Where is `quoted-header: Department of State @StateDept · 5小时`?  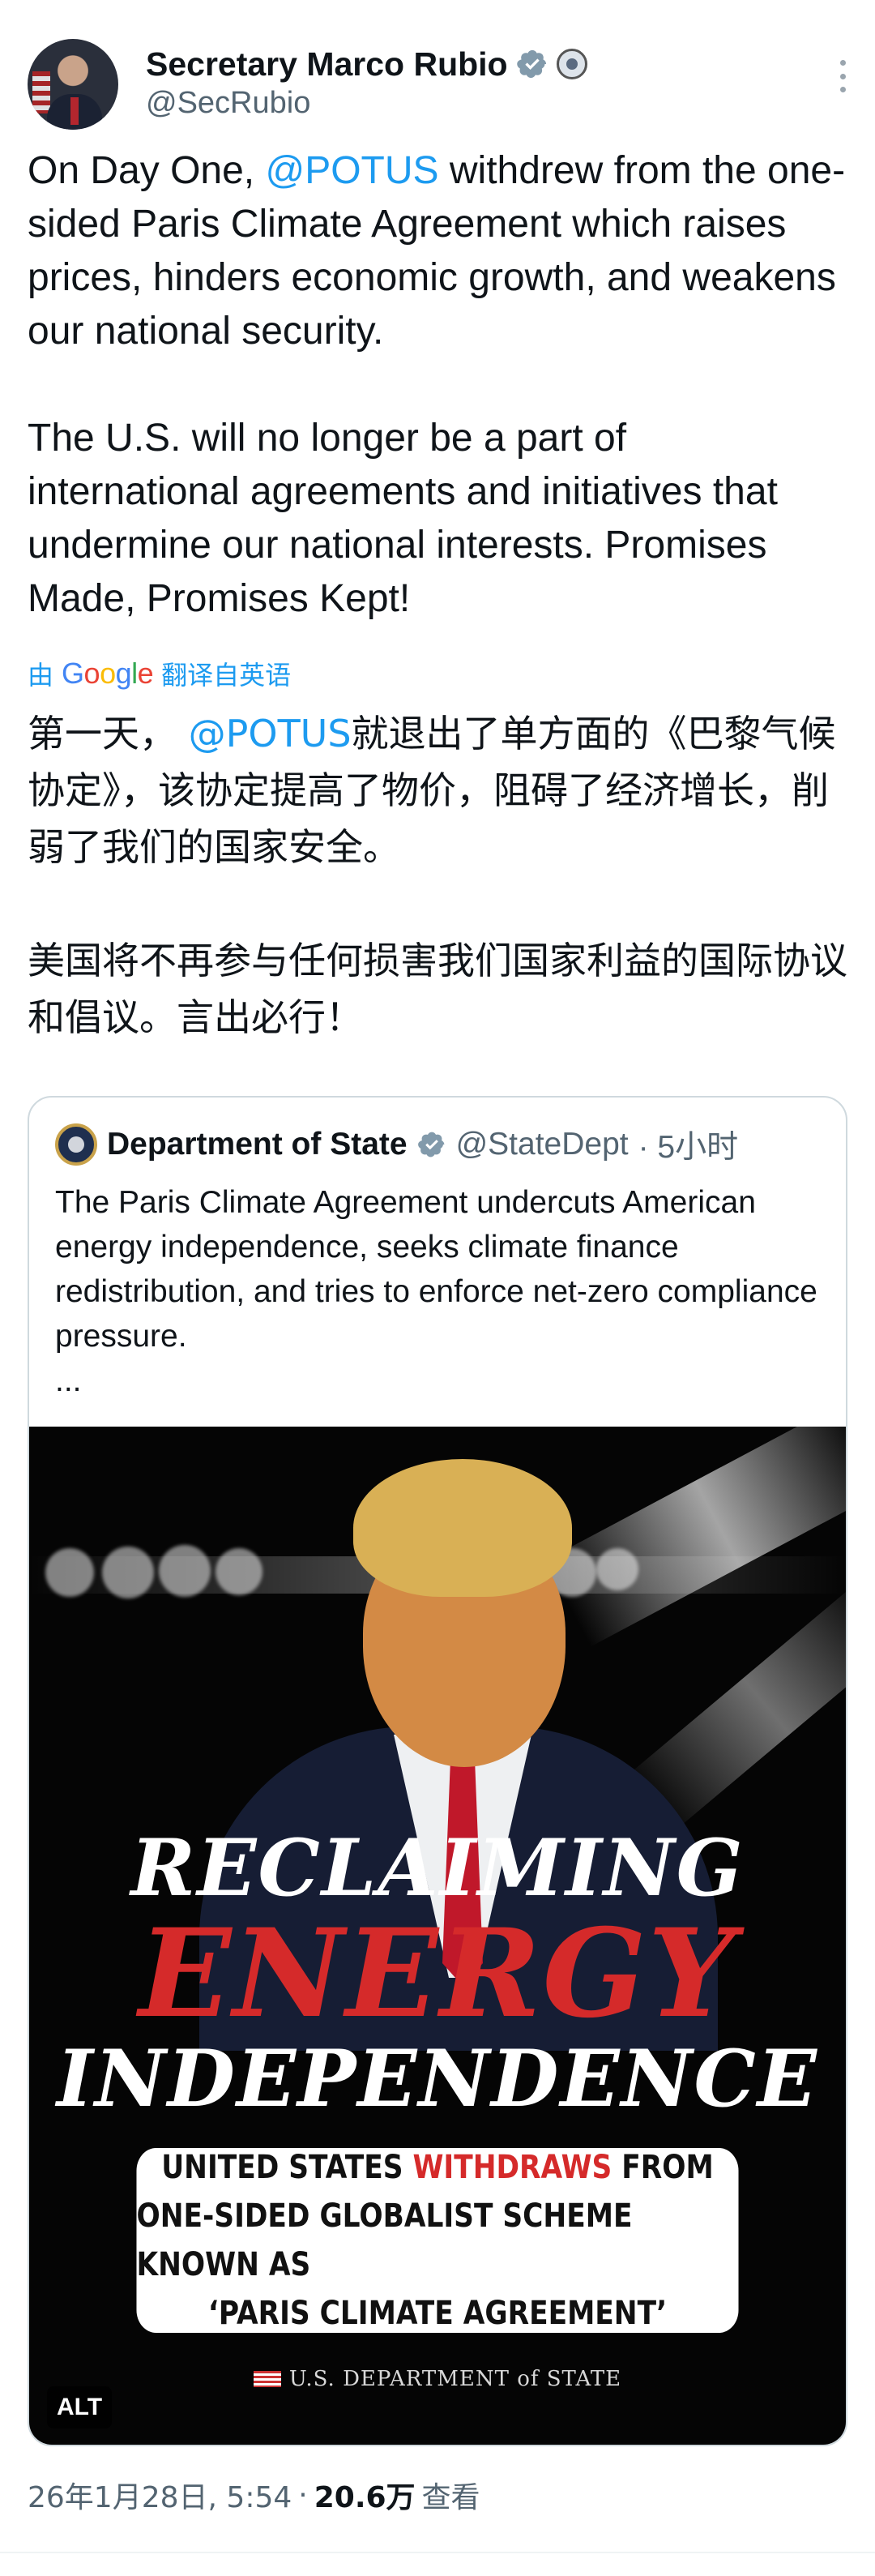 quoted-header: Department of State @StateDept · 5小时 is located at coordinates (396, 1144).